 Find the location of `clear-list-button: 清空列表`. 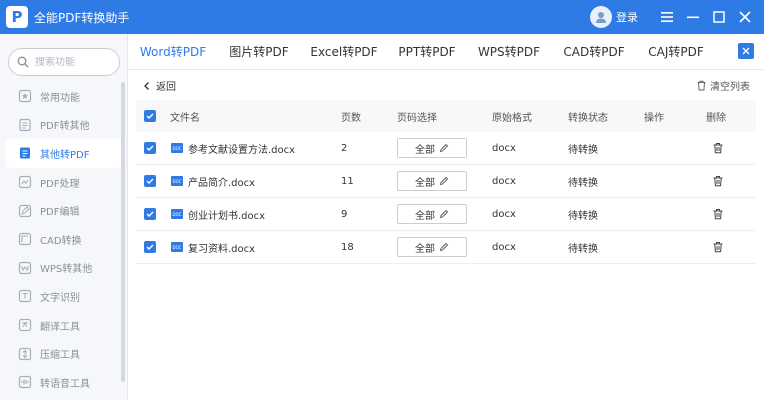

clear-list-button: 清空列表 is located at coordinates (723, 85).